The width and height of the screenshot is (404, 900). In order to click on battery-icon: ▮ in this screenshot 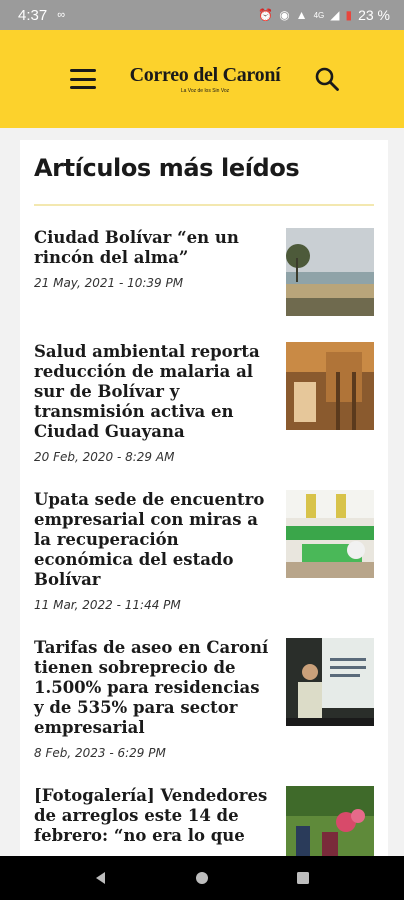, I will do `click(349, 15)`.